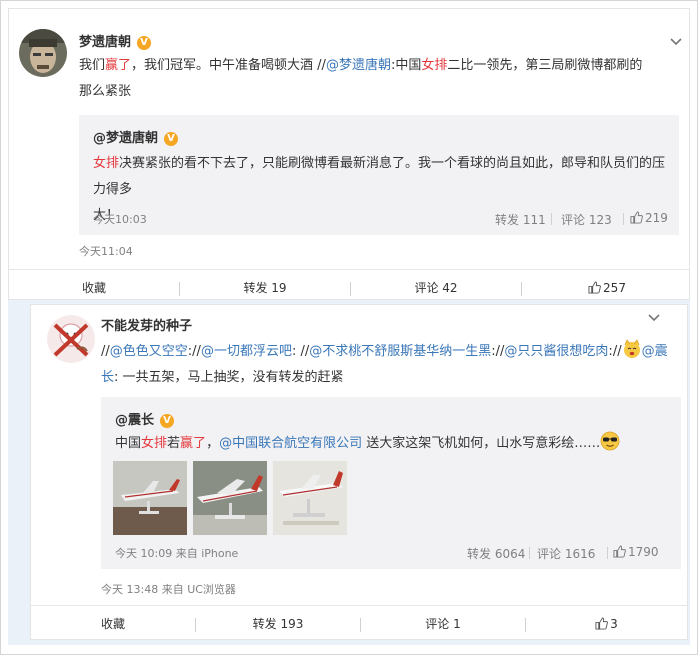  Describe the element at coordinates (614, 288) in the screenshot. I see `like-count-text: 257` at that location.